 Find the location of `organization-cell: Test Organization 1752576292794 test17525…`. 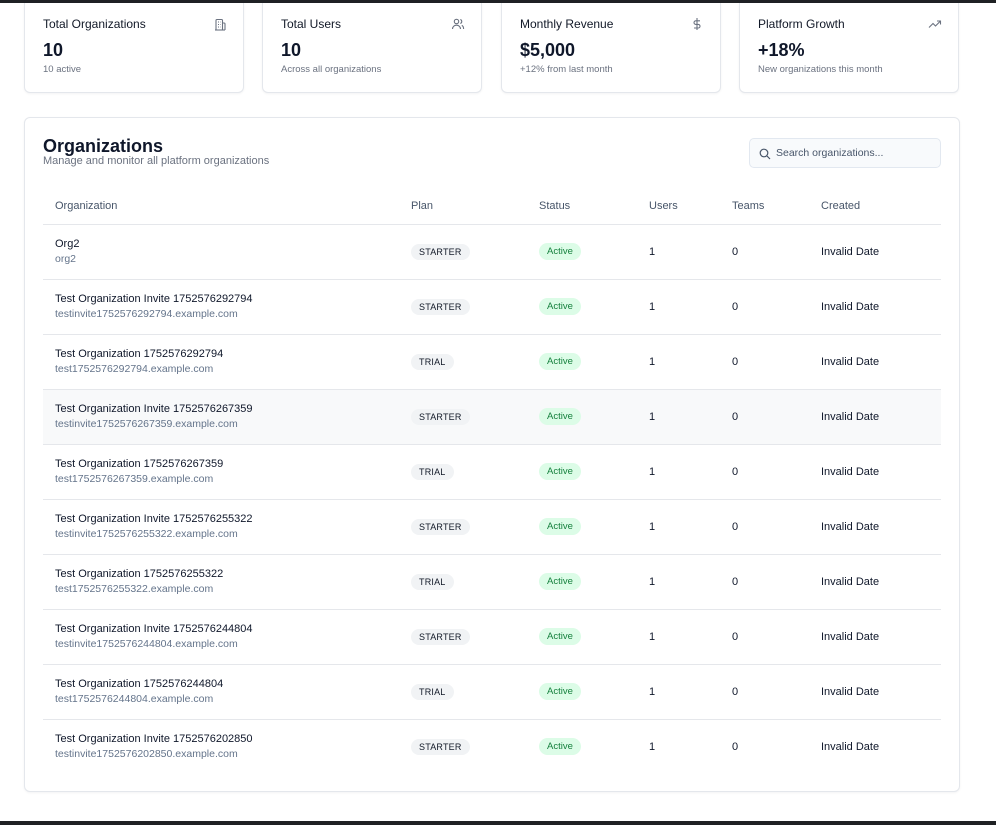

organization-cell: Test Organization 1752576292794 test17525… is located at coordinates (221, 362).